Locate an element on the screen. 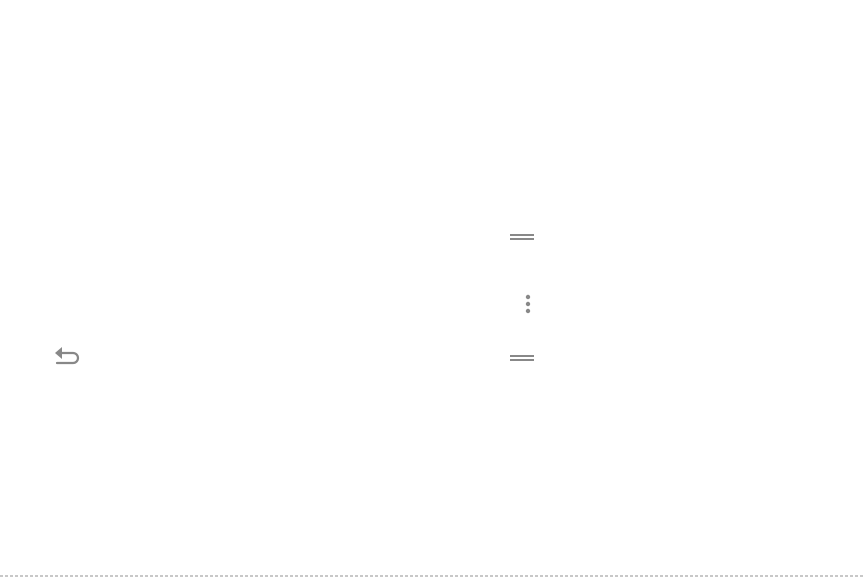  back-arrow-icon is located at coordinates (67, 356).